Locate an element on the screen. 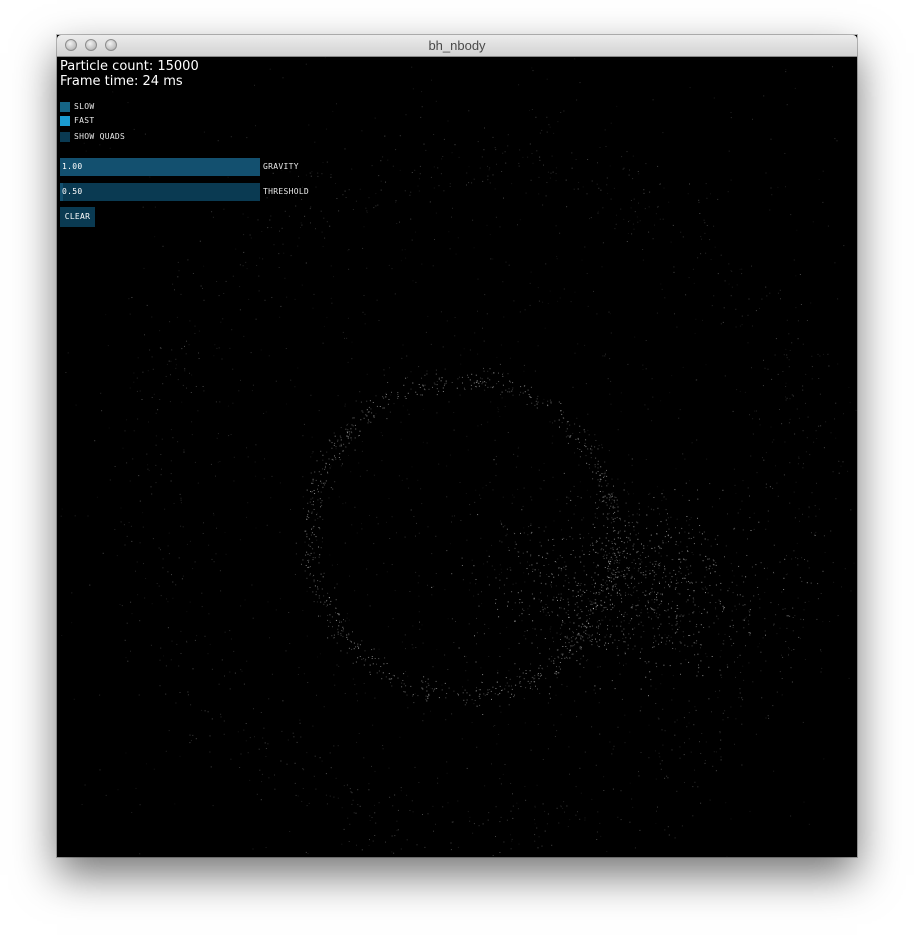 This screenshot has width=914, height=936. particle-count-text: Particle count: 15000 is located at coordinates (129, 66).